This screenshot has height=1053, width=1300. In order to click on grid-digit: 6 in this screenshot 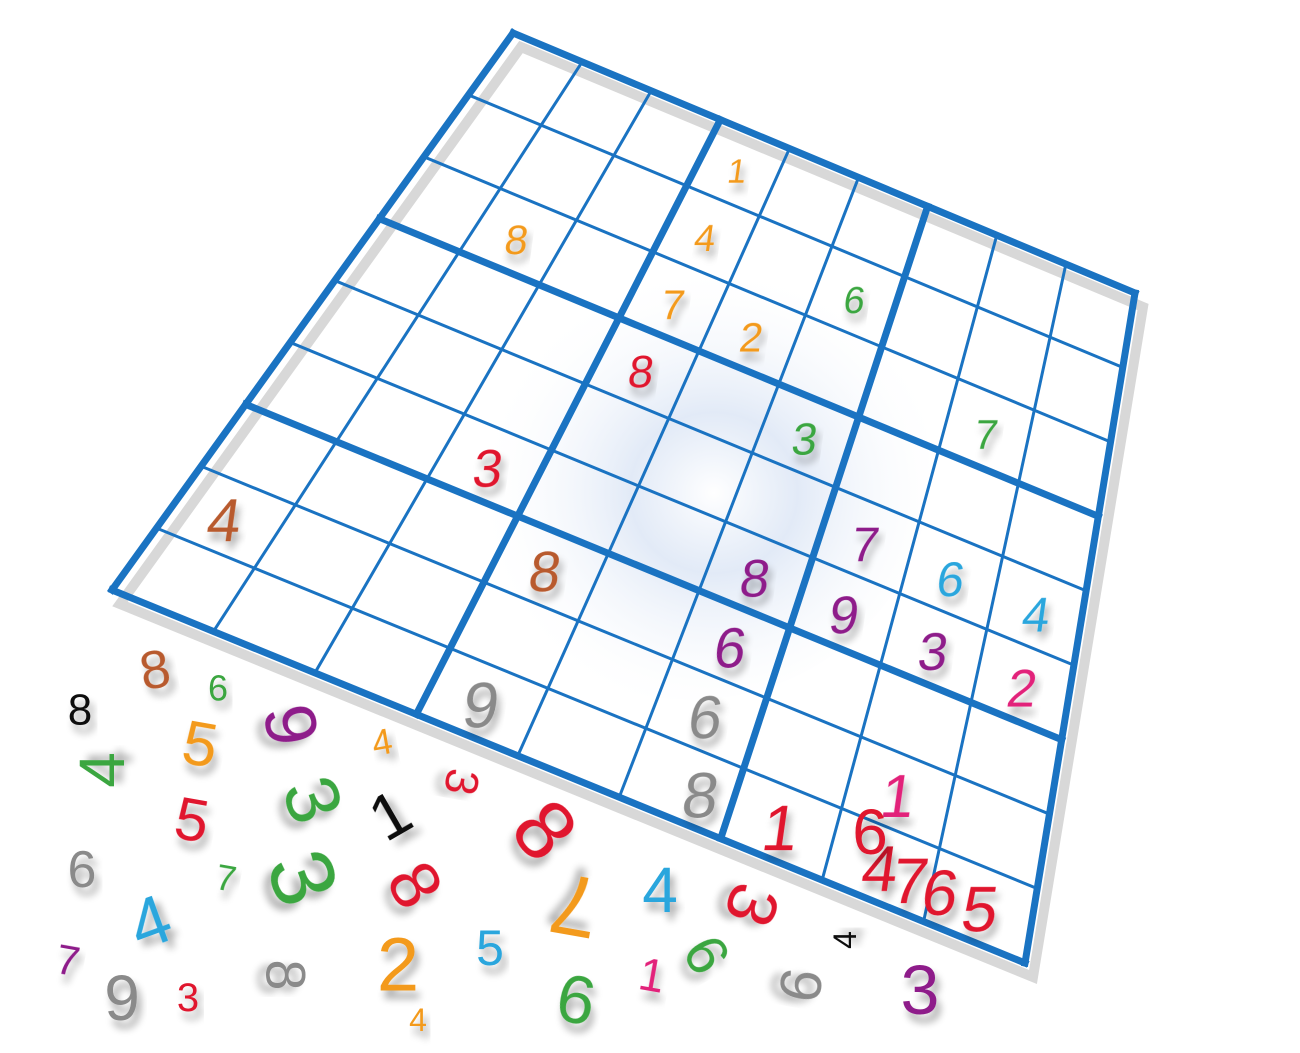, I will do `click(950, 579)`.